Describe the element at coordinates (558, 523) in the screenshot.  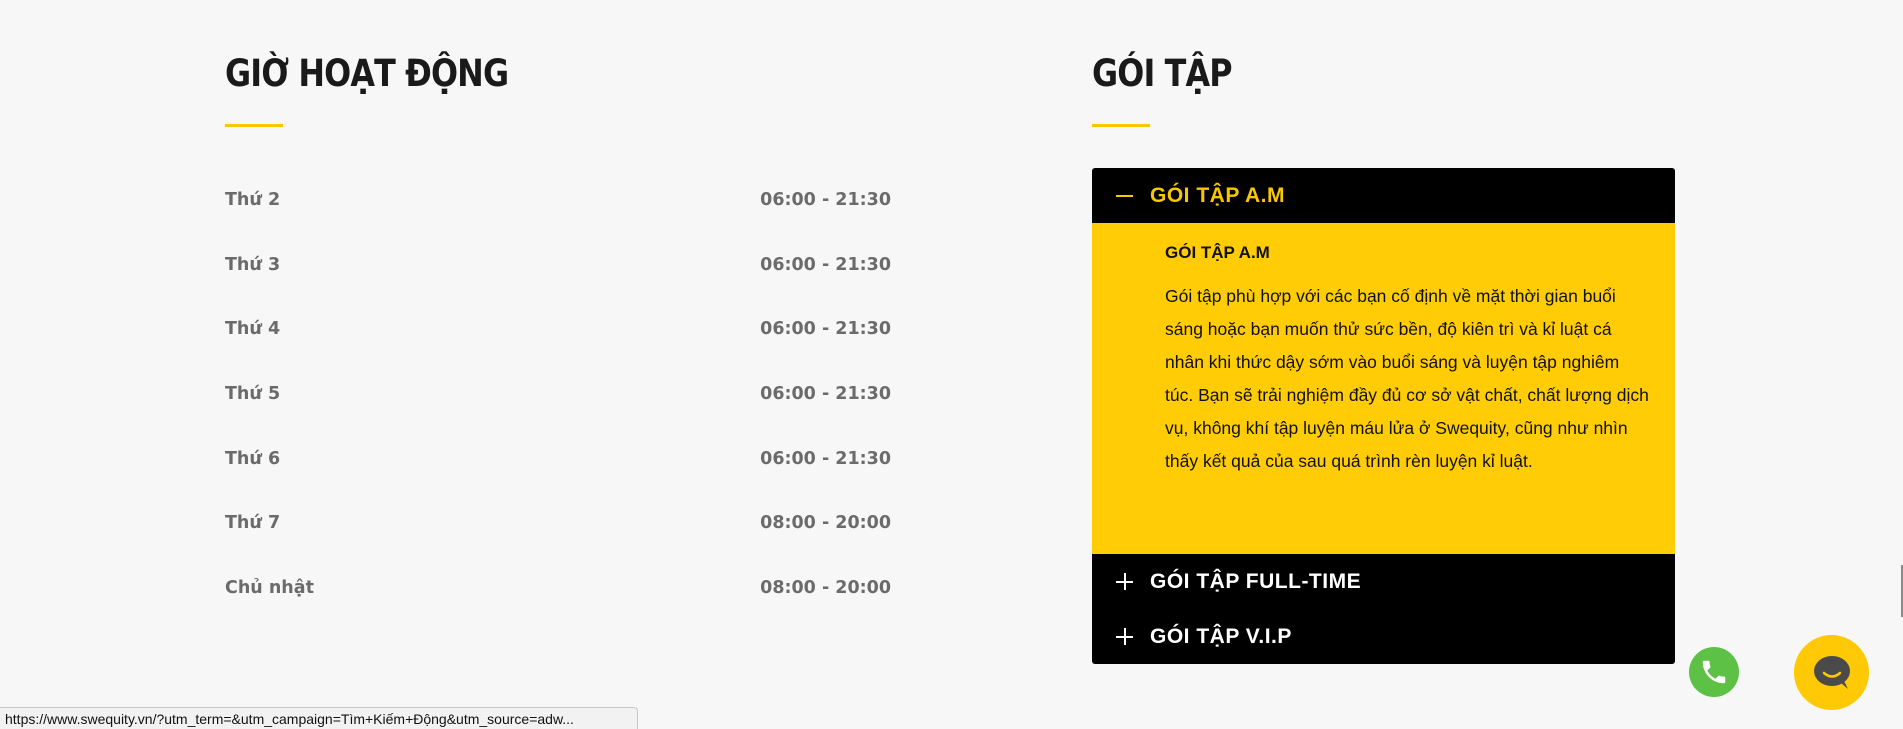
I see `hours-row: Thứ 7 08:00 - 20:00` at that location.